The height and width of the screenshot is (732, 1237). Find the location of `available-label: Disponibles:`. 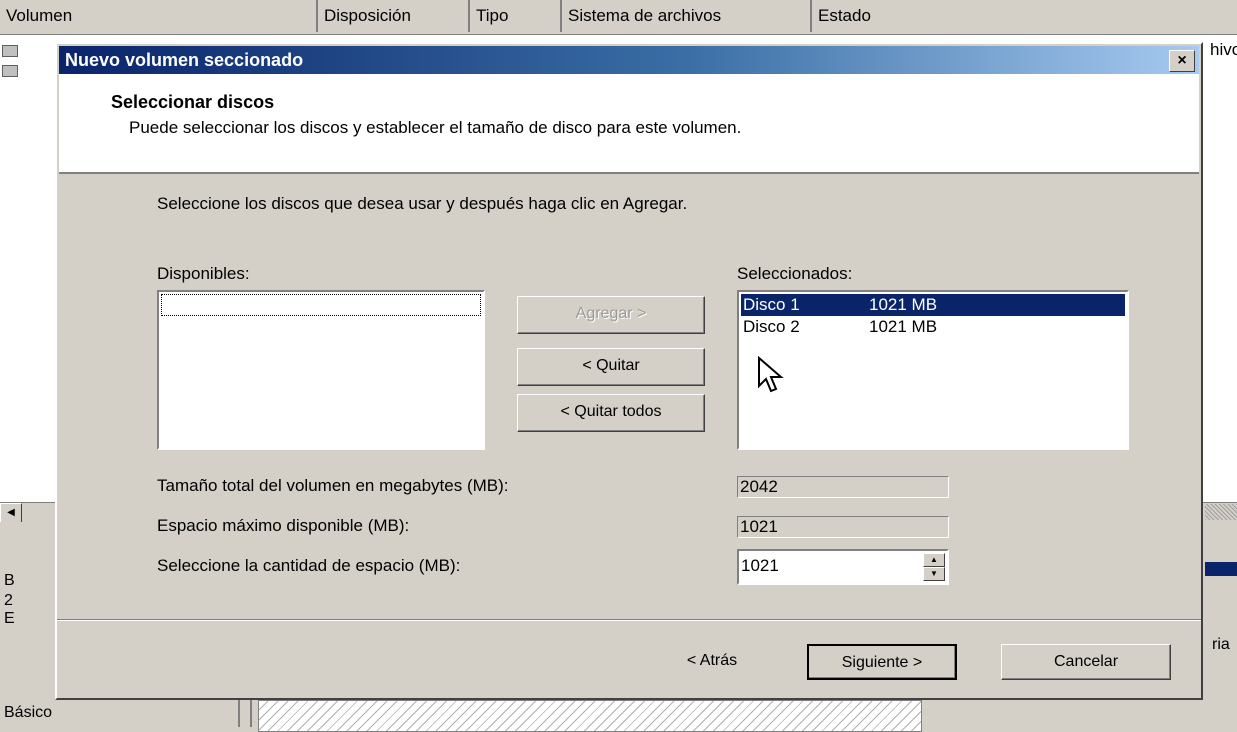

available-label: Disponibles: is located at coordinates (203, 273).